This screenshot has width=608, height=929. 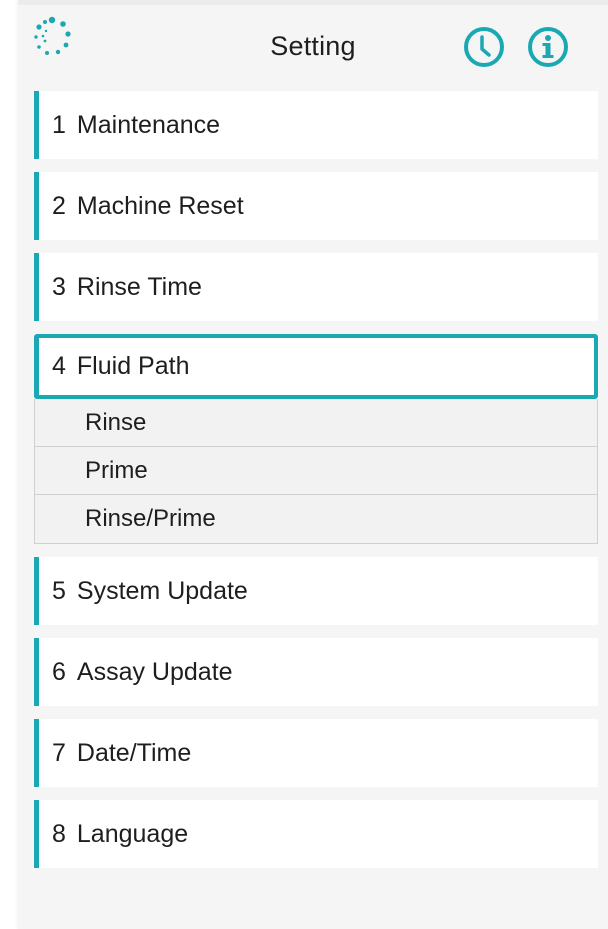 I want to click on fluid-path-submenu: Rinse Prime Rinse/Prime, so click(x=316, y=471).